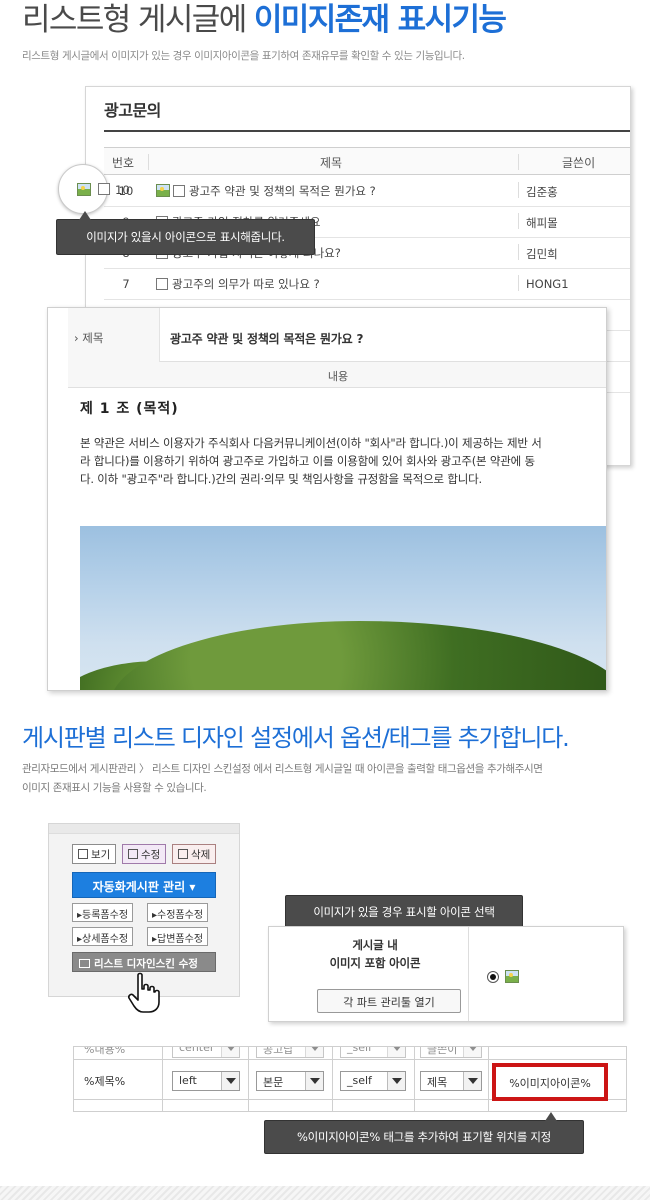 The image size is (650, 1200). Describe the element at coordinates (404, 916) in the screenshot. I see `icon-select-tooltip: 이미지가 있을 경우 표시할 아이콘 선택` at that location.